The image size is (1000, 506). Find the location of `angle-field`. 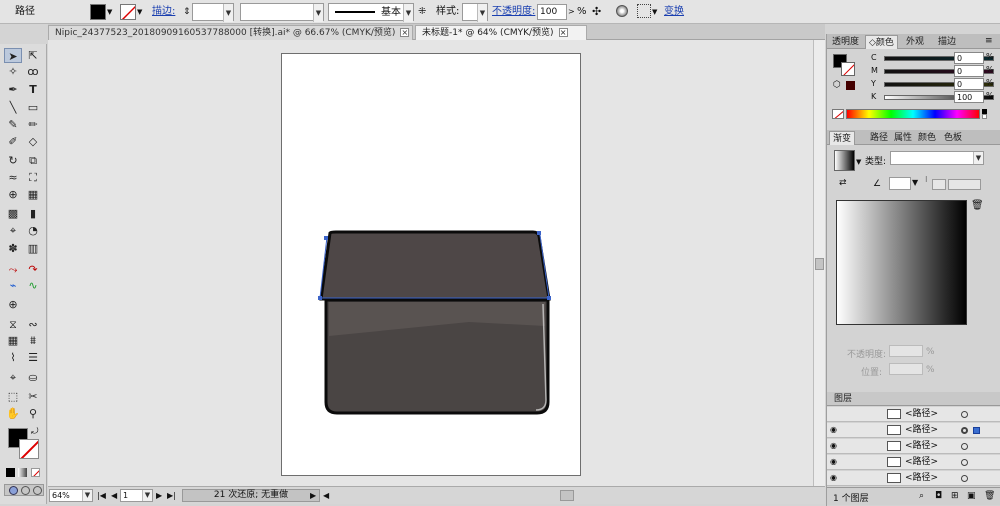

angle-field is located at coordinates (900, 183).